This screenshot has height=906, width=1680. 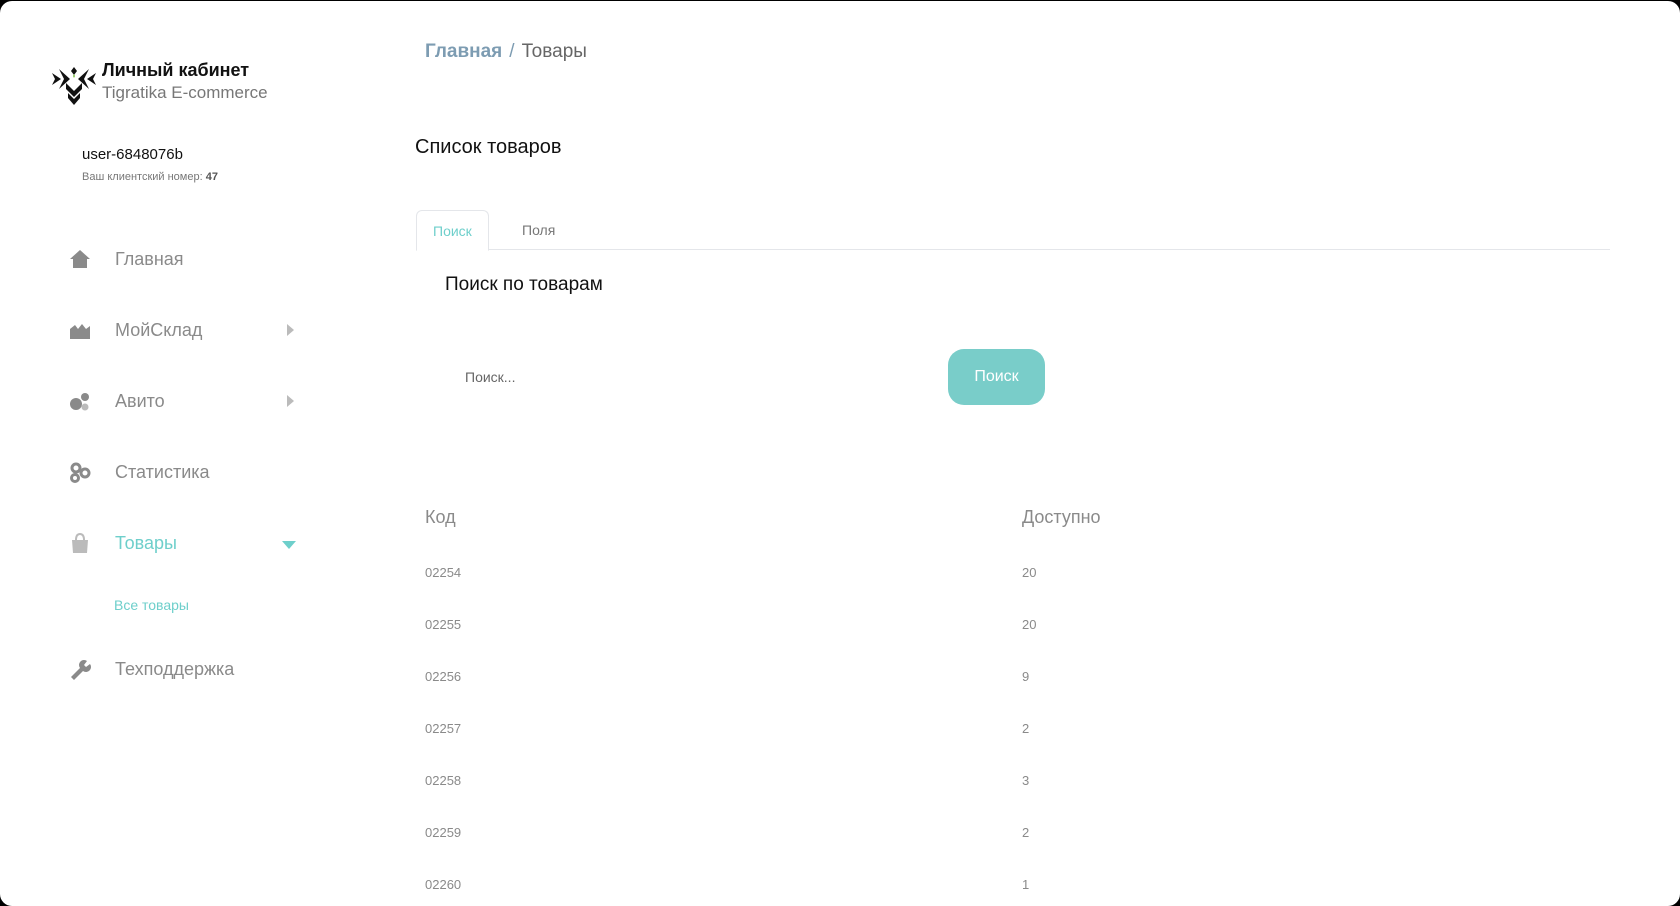 I want to click on client-number-value: 47, so click(x=211, y=177).